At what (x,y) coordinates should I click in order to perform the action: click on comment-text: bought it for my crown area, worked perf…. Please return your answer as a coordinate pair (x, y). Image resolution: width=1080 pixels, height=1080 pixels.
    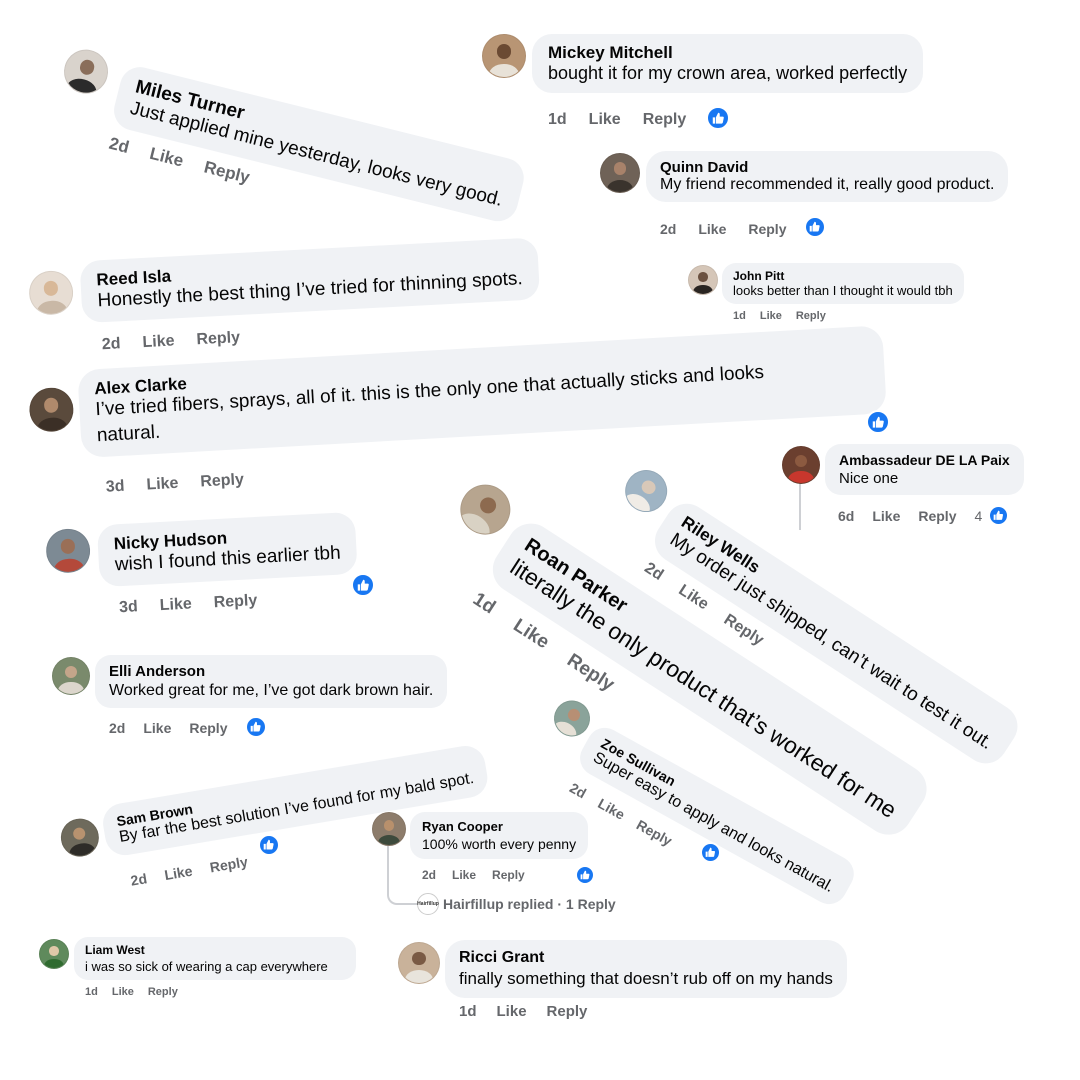
    Looking at the image, I should click on (728, 73).